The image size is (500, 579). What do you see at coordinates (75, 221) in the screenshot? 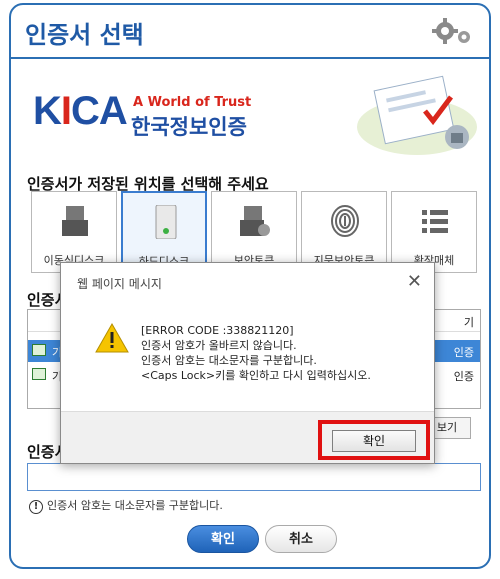
I see `usb-drive-icon` at bounding box center [75, 221].